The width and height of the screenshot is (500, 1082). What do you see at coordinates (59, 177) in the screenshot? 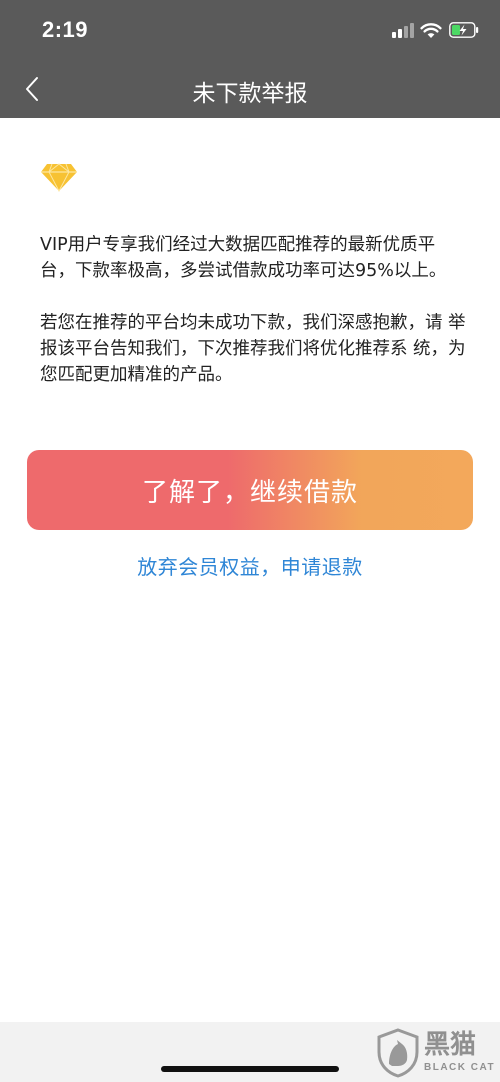
I see `diamond-icon` at bounding box center [59, 177].